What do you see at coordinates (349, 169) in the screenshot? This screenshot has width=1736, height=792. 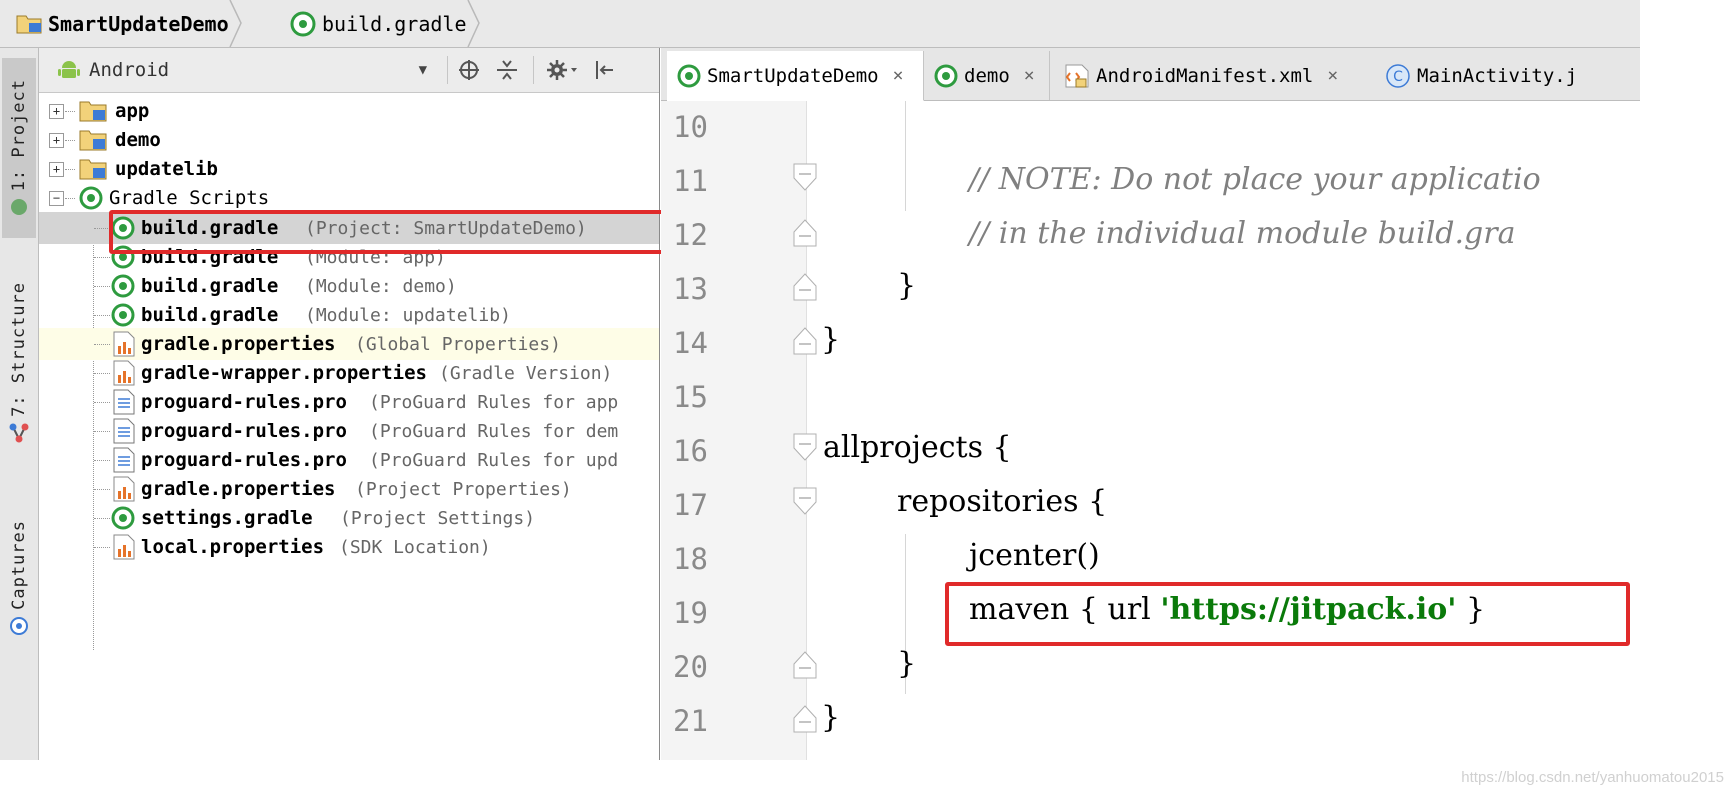 I see `tree-item-updatelib: + updatelib` at bounding box center [349, 169].